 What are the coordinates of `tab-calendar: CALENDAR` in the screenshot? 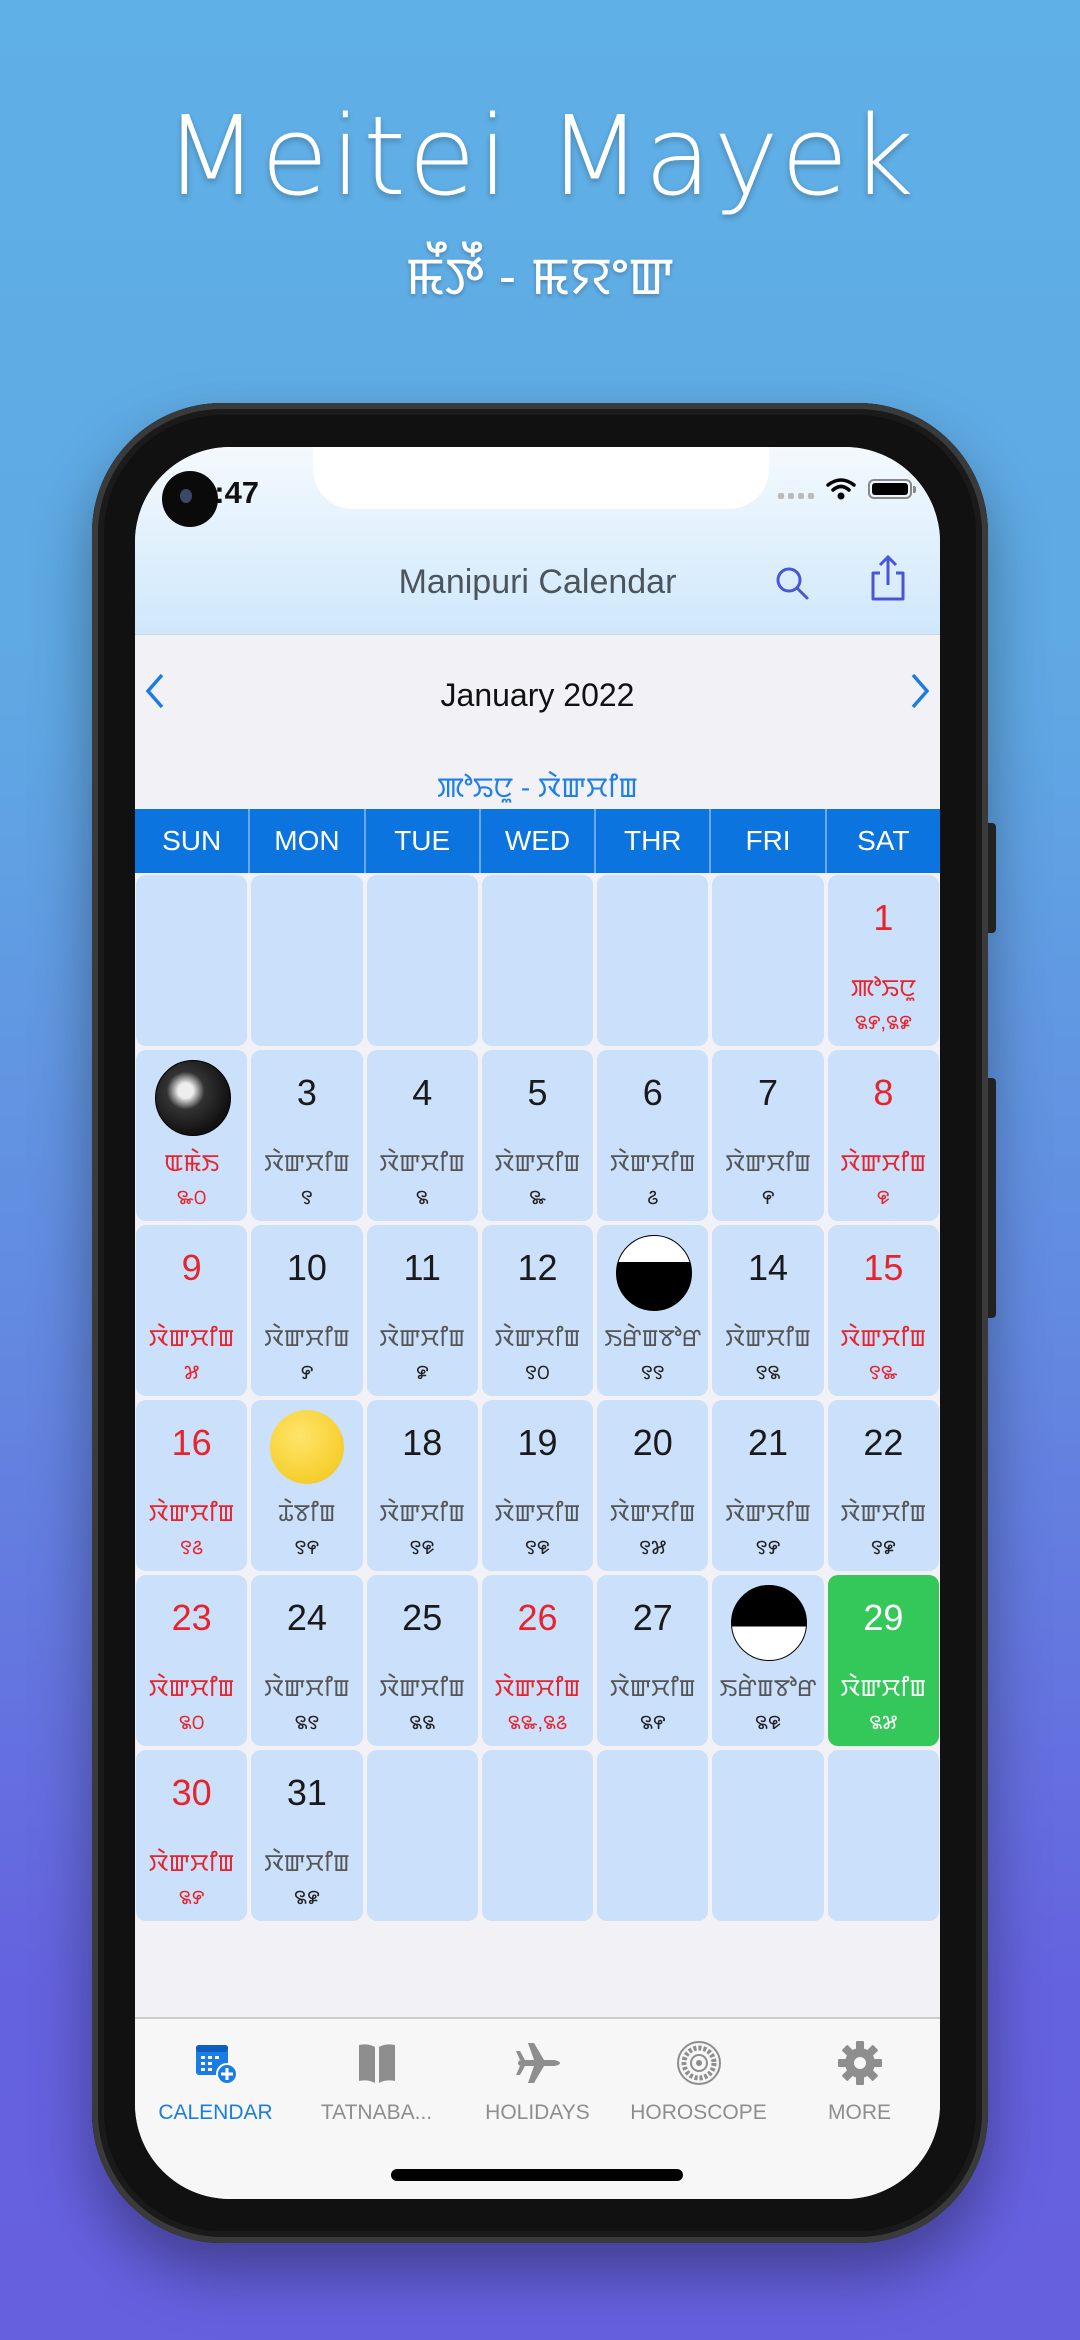 It's located at (215, 2109).